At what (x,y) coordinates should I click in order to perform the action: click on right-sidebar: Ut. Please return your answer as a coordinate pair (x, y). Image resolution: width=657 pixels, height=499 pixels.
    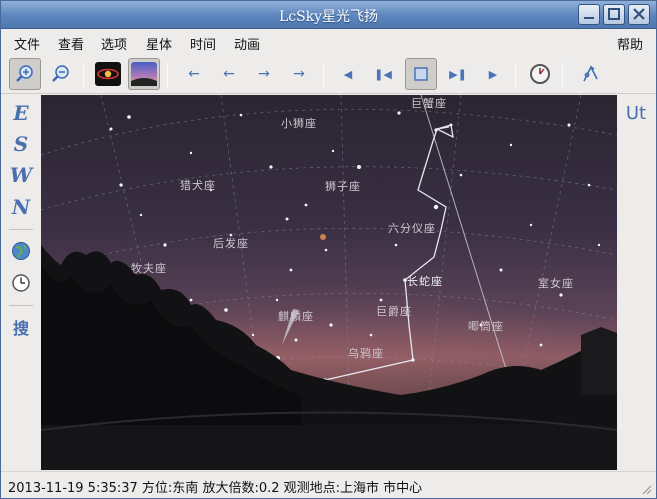
    Looking at the image, I should click on (636, 282).